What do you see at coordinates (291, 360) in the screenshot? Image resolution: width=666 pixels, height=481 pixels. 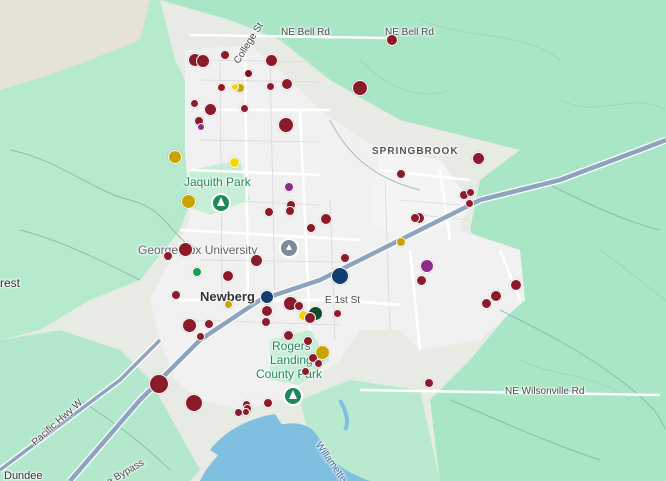 I see `park-label-landing: Landing` at bounding box center [291, 360].